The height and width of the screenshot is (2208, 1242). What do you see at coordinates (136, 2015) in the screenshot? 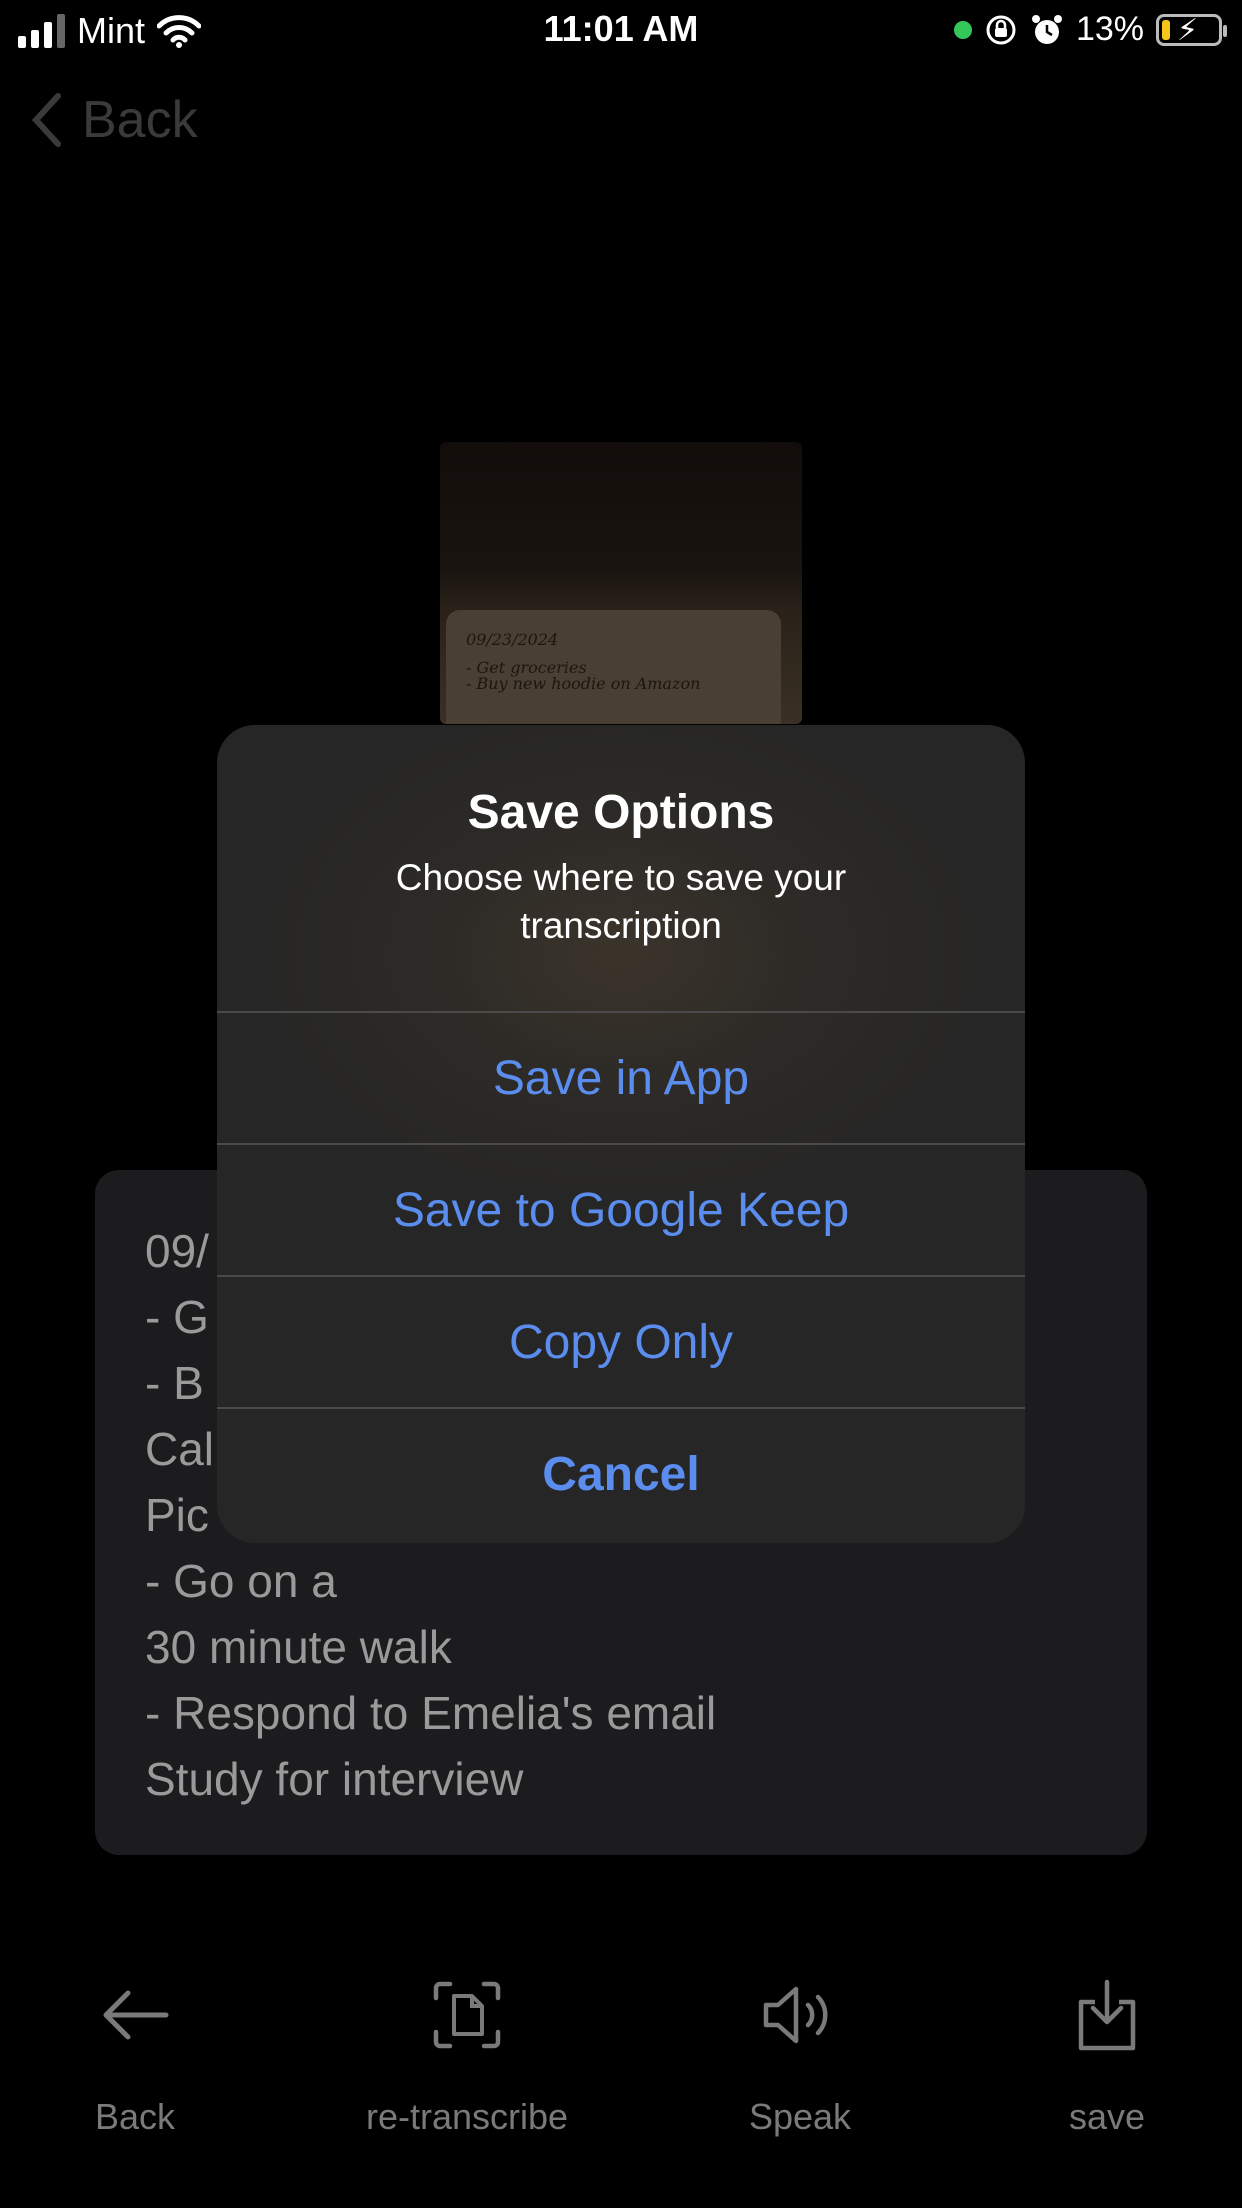
I see `arrow-left-icon` at bounding box center [136, 2015].